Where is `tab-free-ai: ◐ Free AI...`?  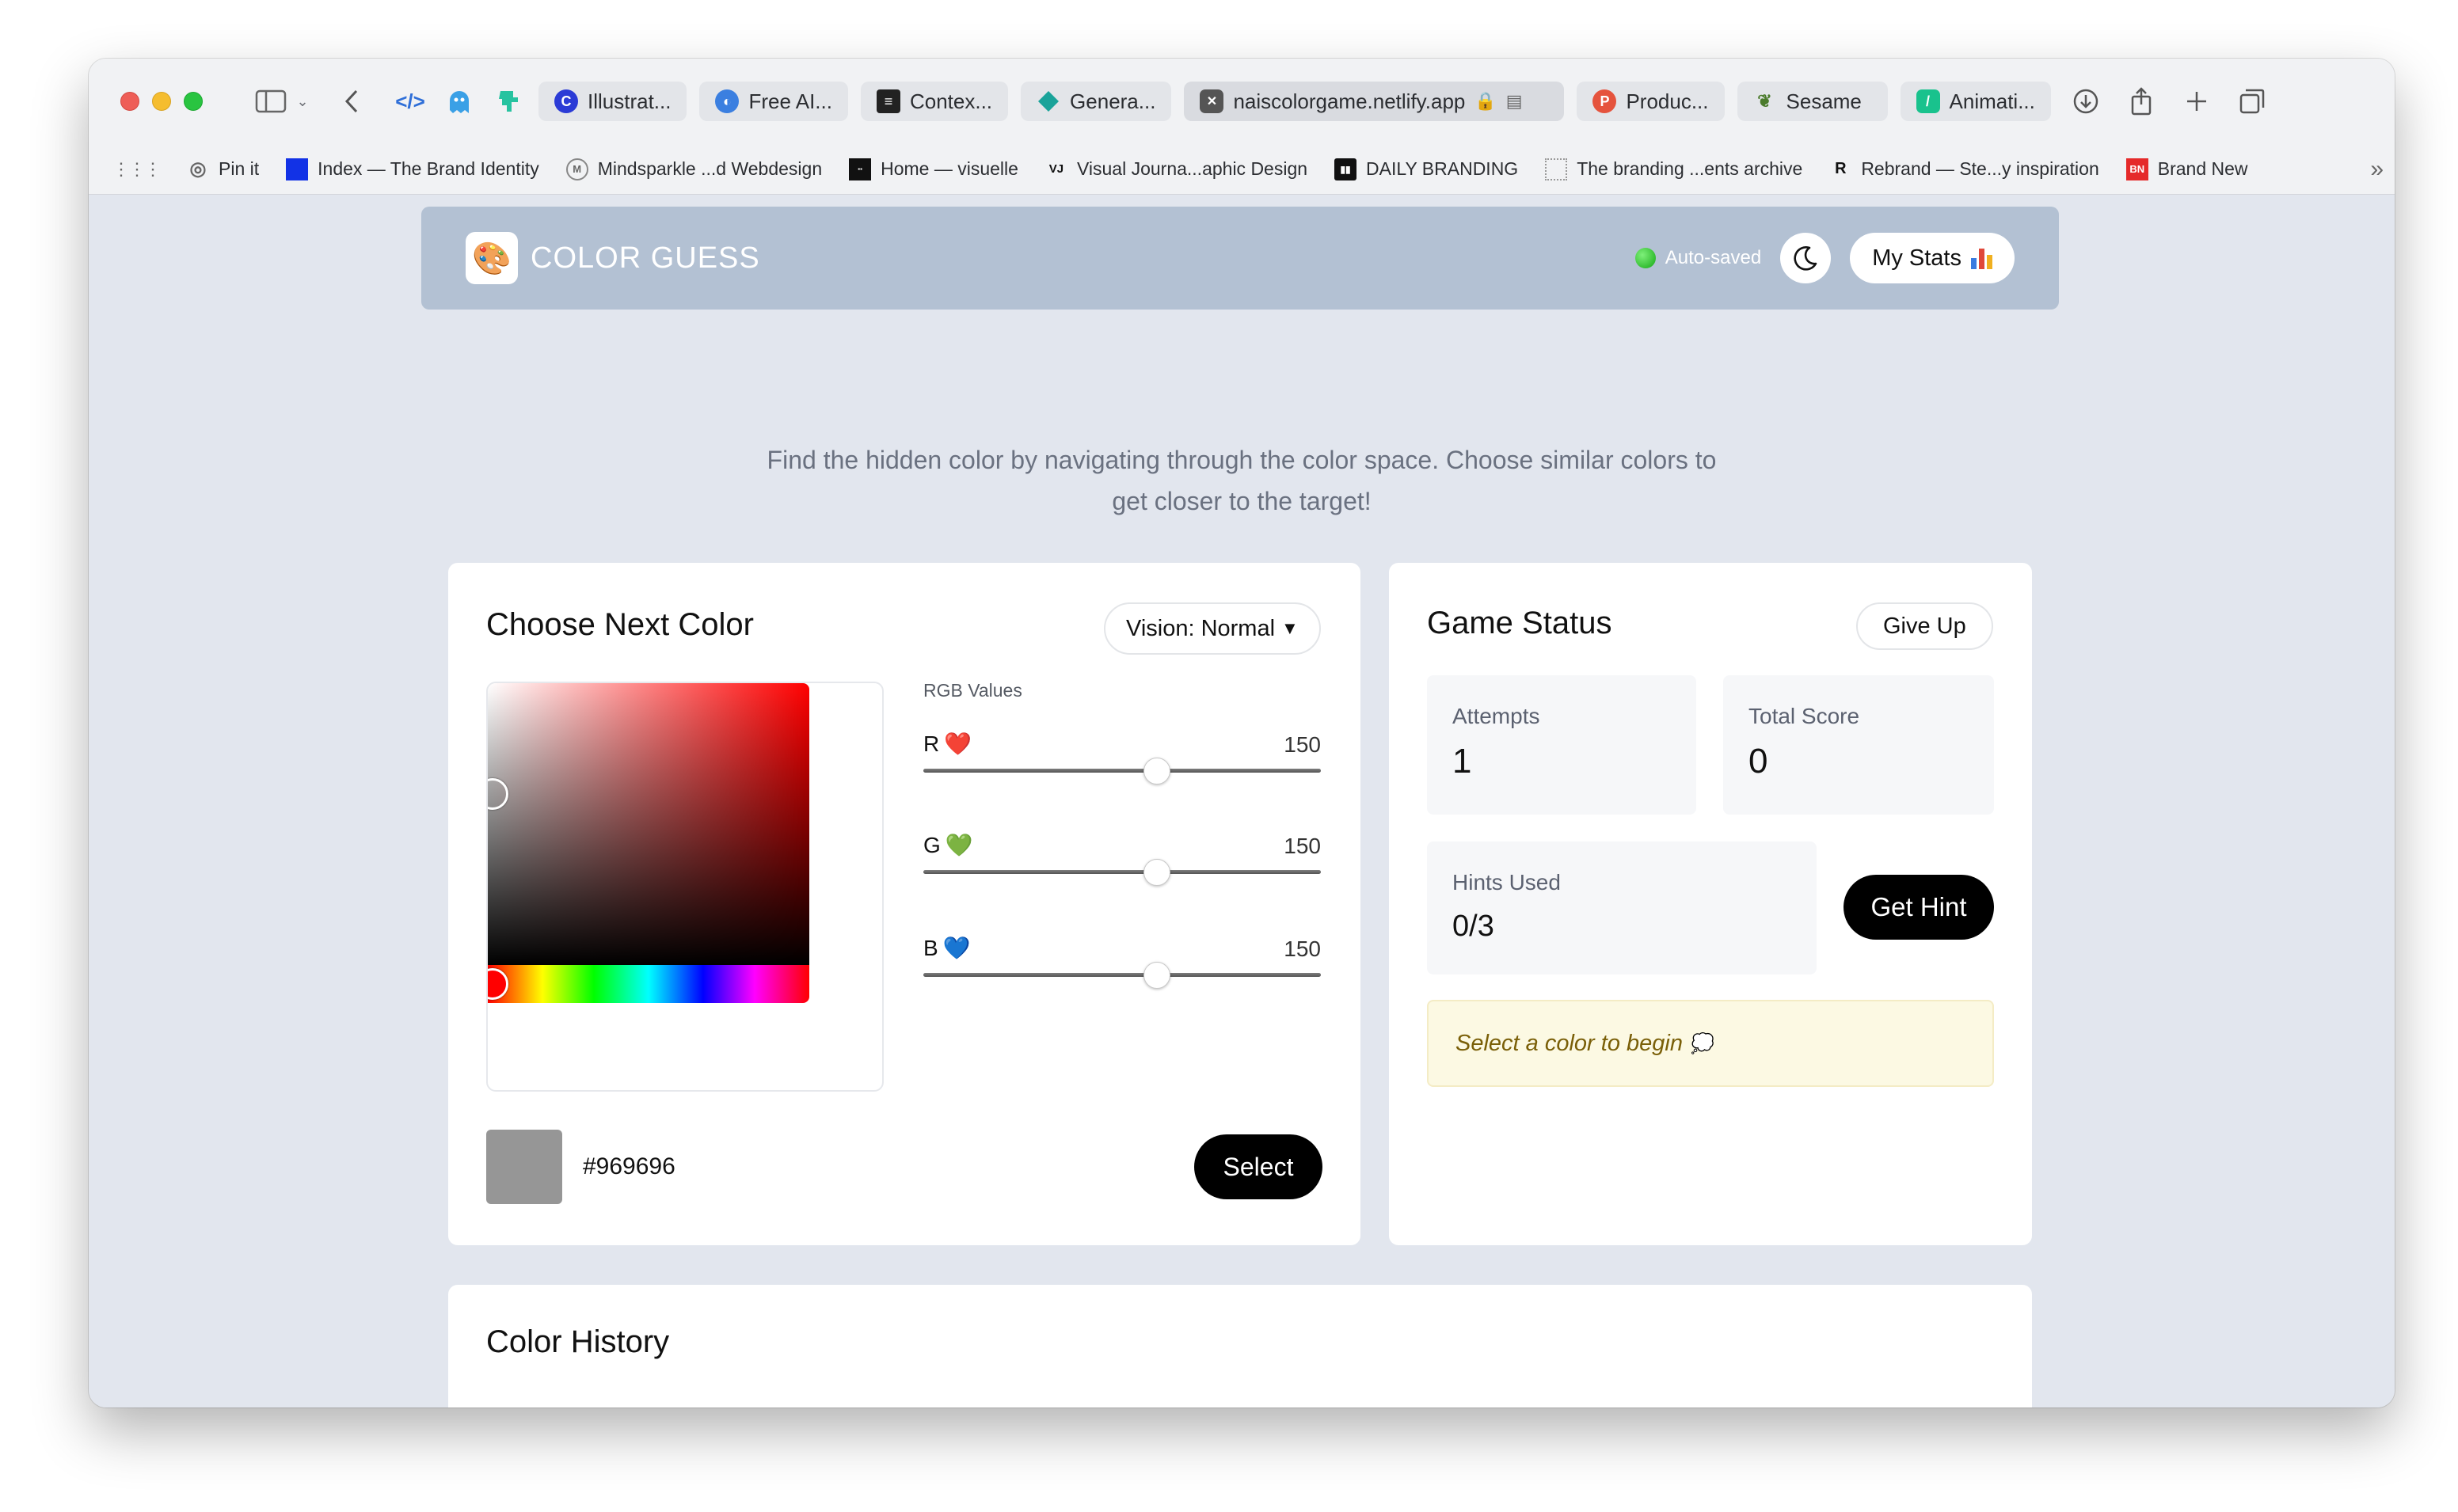
tab-free-ai: ◐ Free AI... is located at coordinates (773, 102).